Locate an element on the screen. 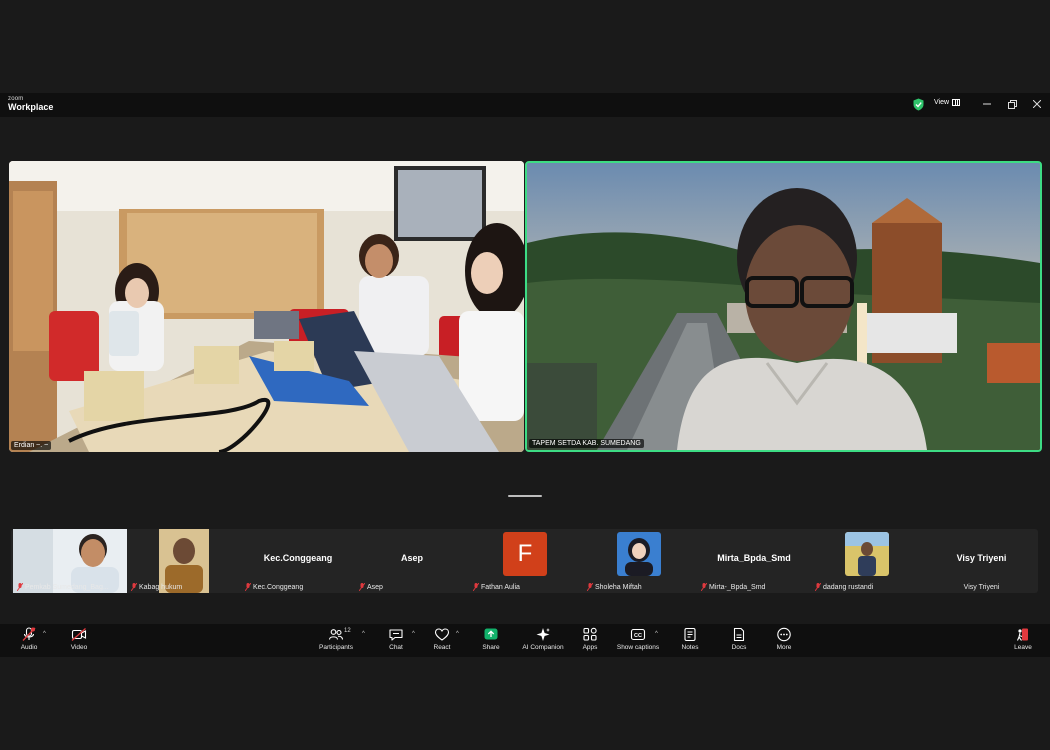 This screenshot has width=1050, height=750. tile-label: dadang rustandi is located at coordinates (844, 587).